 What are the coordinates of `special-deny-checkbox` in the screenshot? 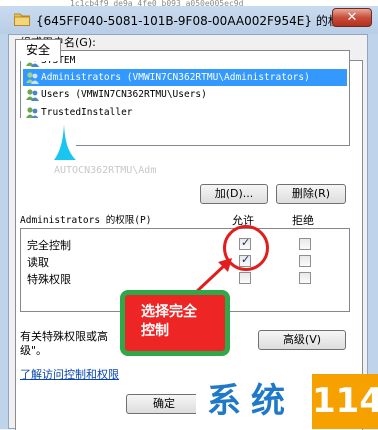 It's located at (305, 278).